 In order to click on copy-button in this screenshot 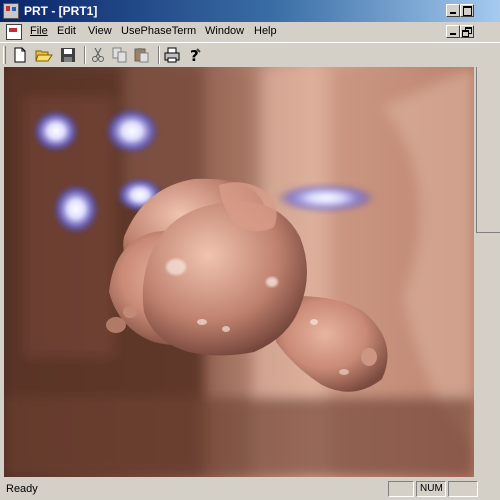, I will do `click(120, 55)`.